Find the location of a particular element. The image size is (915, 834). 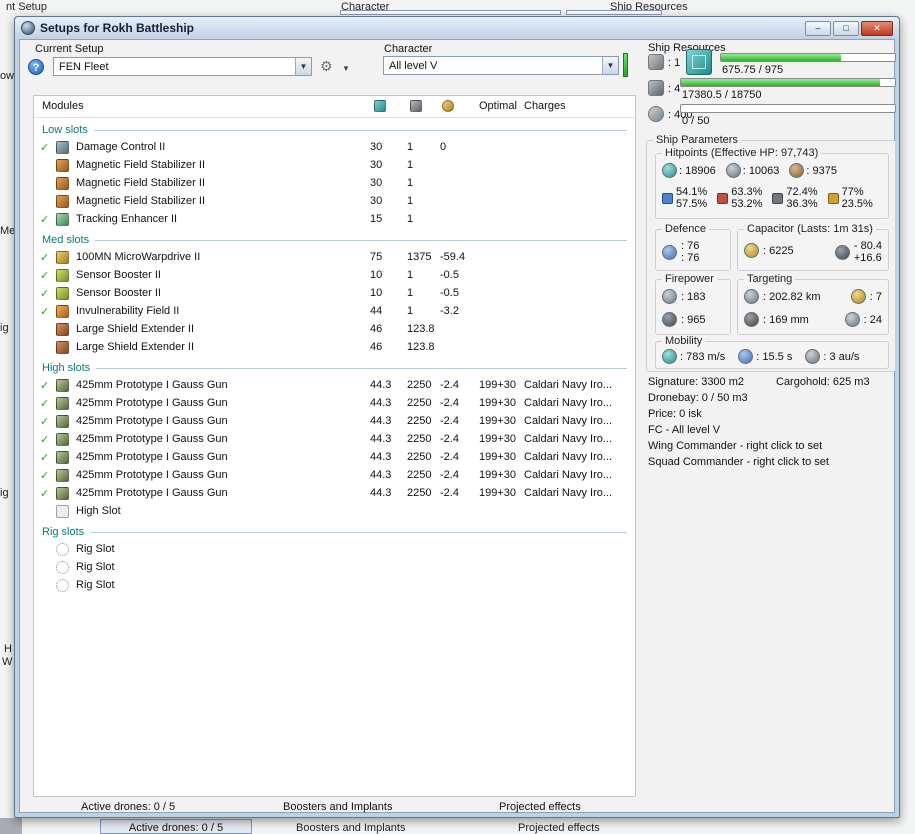

sensor-strength: : 24 is located at coordinates (872, 319).